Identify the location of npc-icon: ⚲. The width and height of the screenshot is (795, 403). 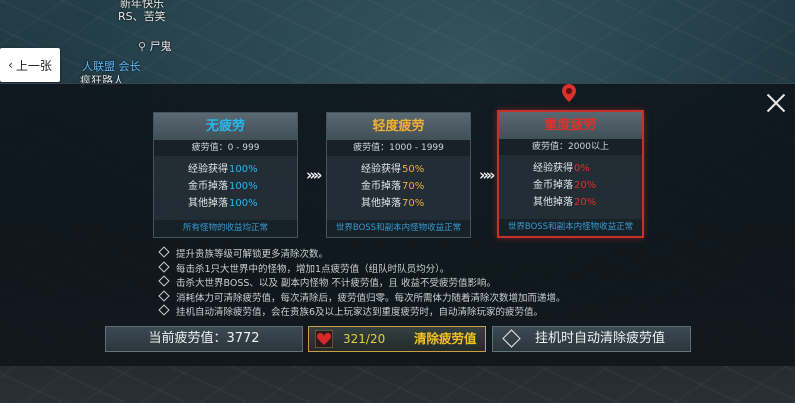
(142, 46).